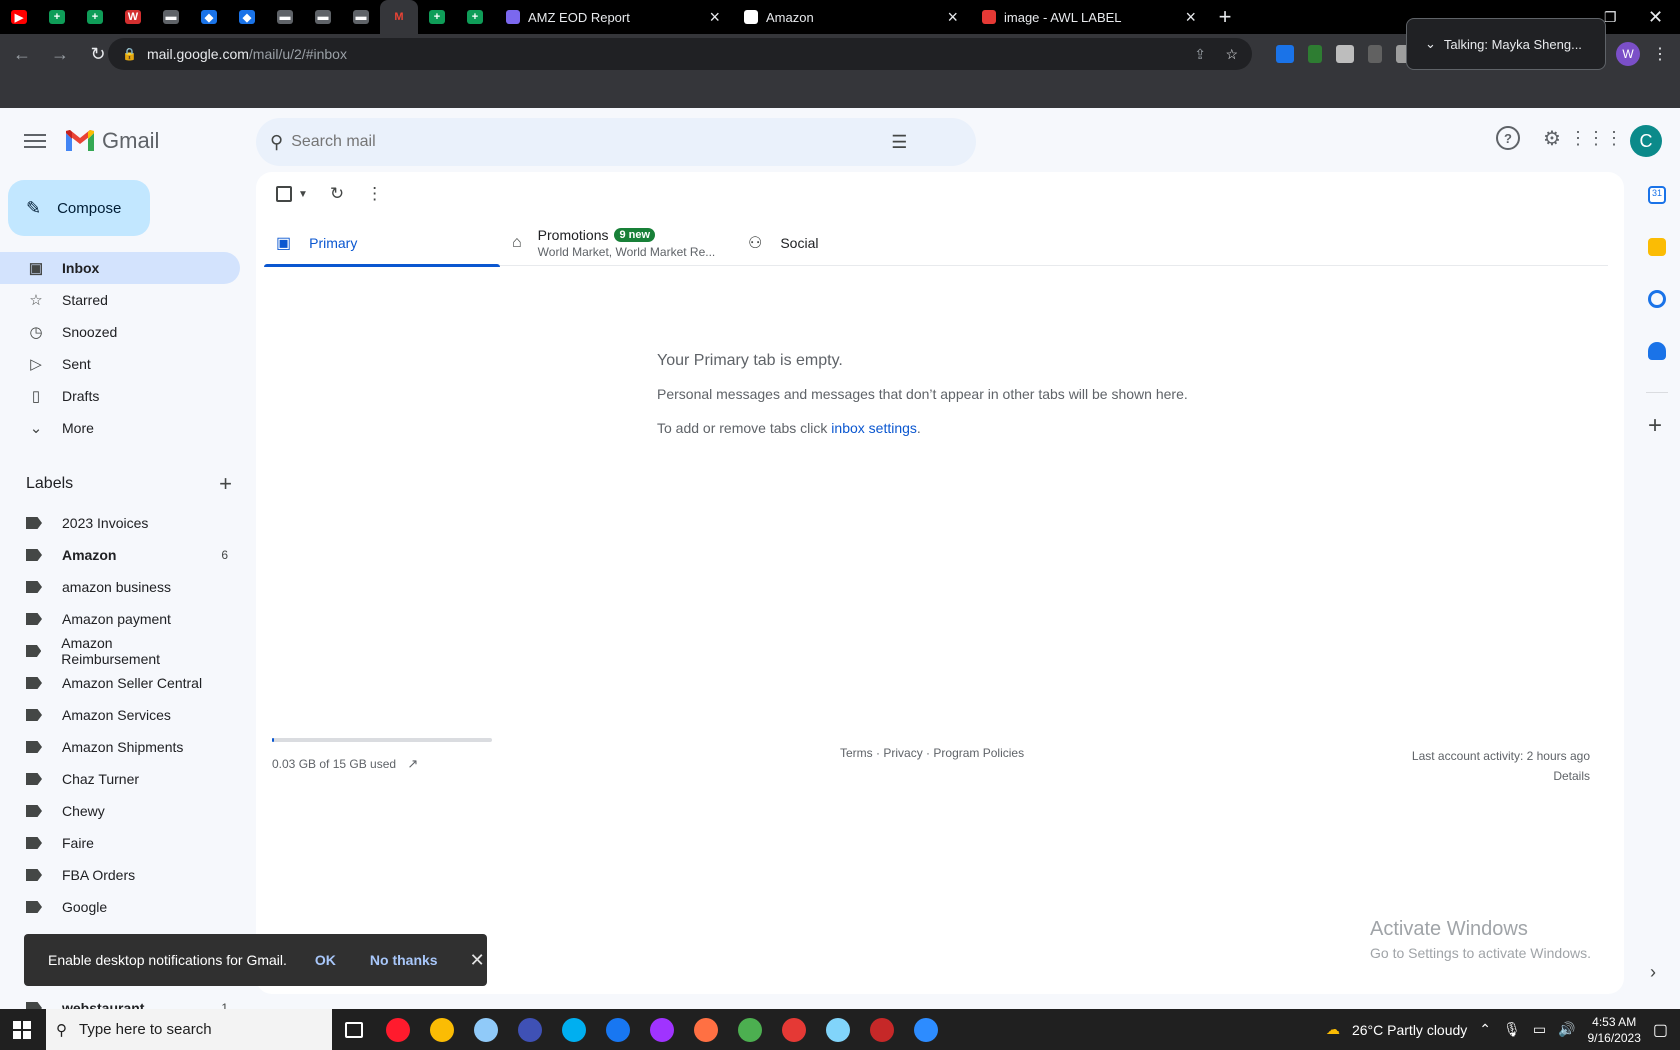 The image size is (1680, 1050). I want to click on pinned-tab: ▶, so click(19, 17).